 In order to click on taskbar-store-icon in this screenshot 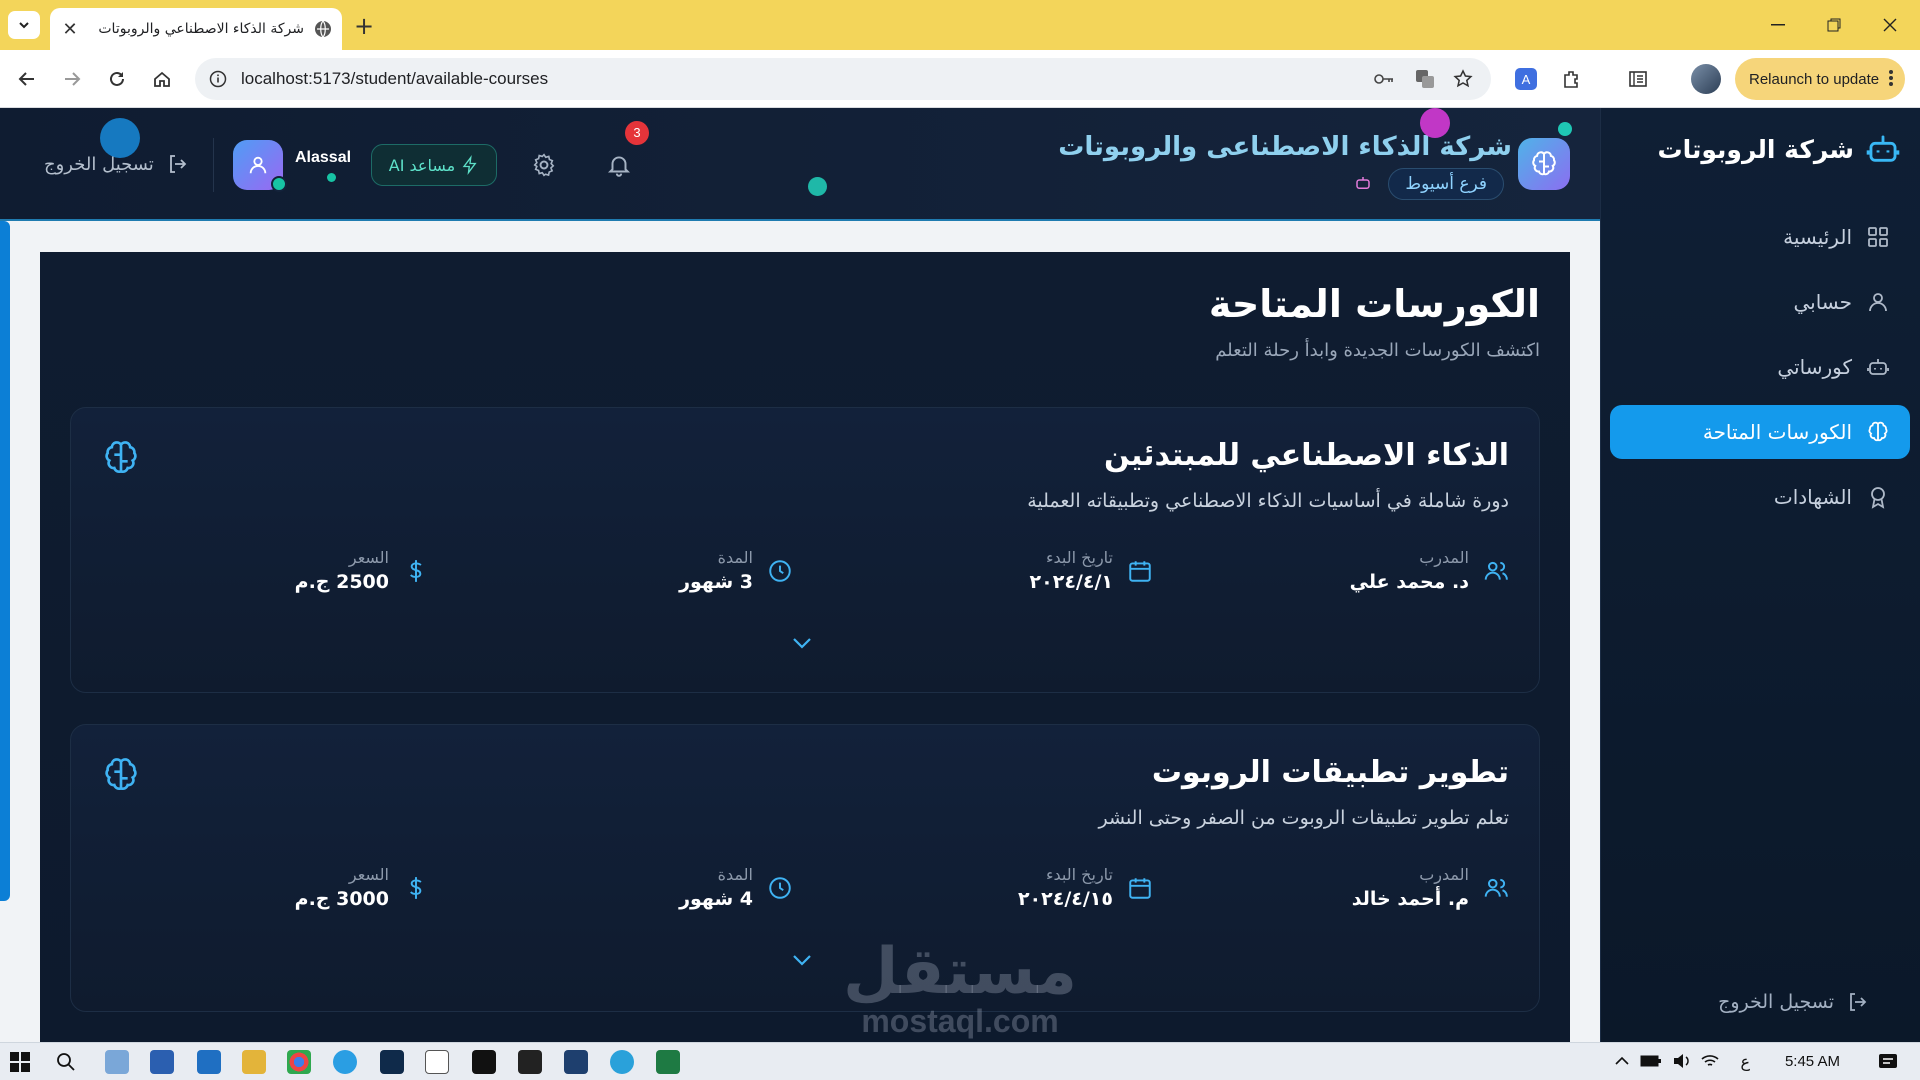, I will do `click(162, 1062)`.